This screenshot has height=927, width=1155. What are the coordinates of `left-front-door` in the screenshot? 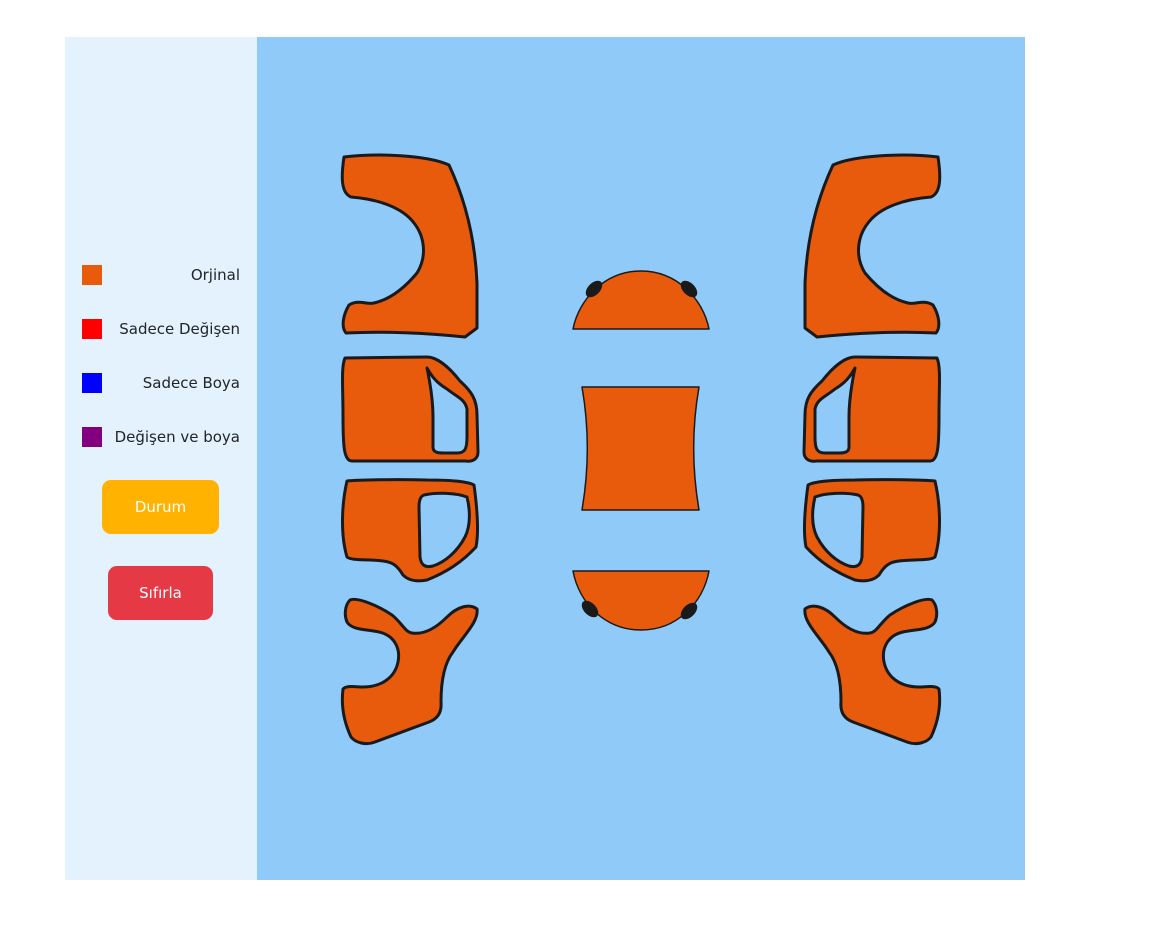 It's located at (410, 409).